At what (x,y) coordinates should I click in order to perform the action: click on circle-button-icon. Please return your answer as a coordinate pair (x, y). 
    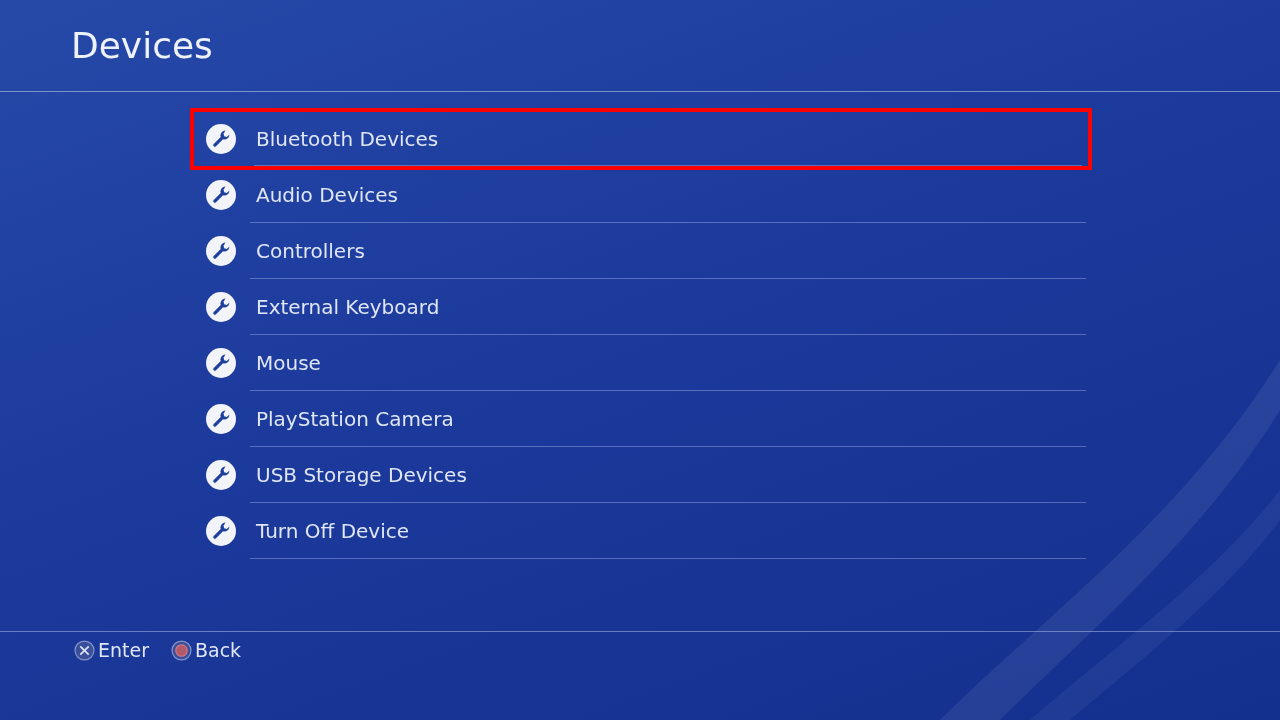
    Looking at the image, I should click on (181, 650).